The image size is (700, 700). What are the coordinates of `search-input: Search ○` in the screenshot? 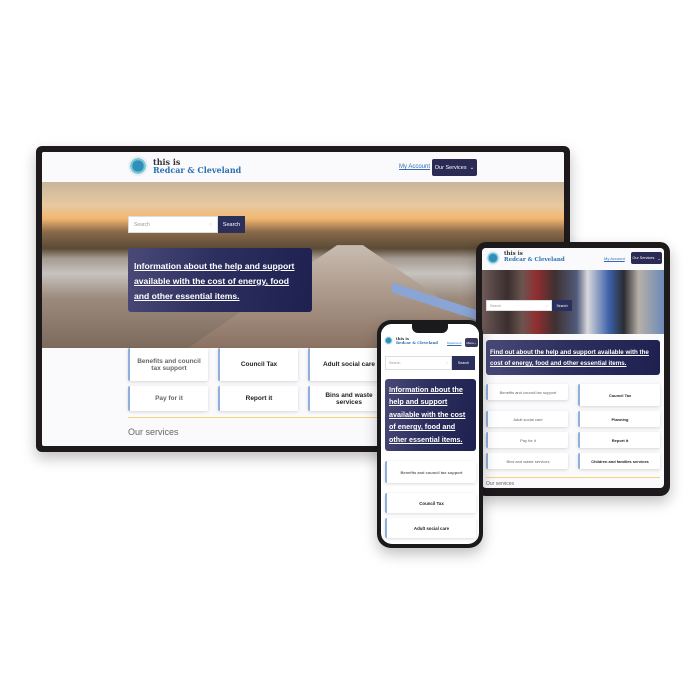 It's located at (173, 224).